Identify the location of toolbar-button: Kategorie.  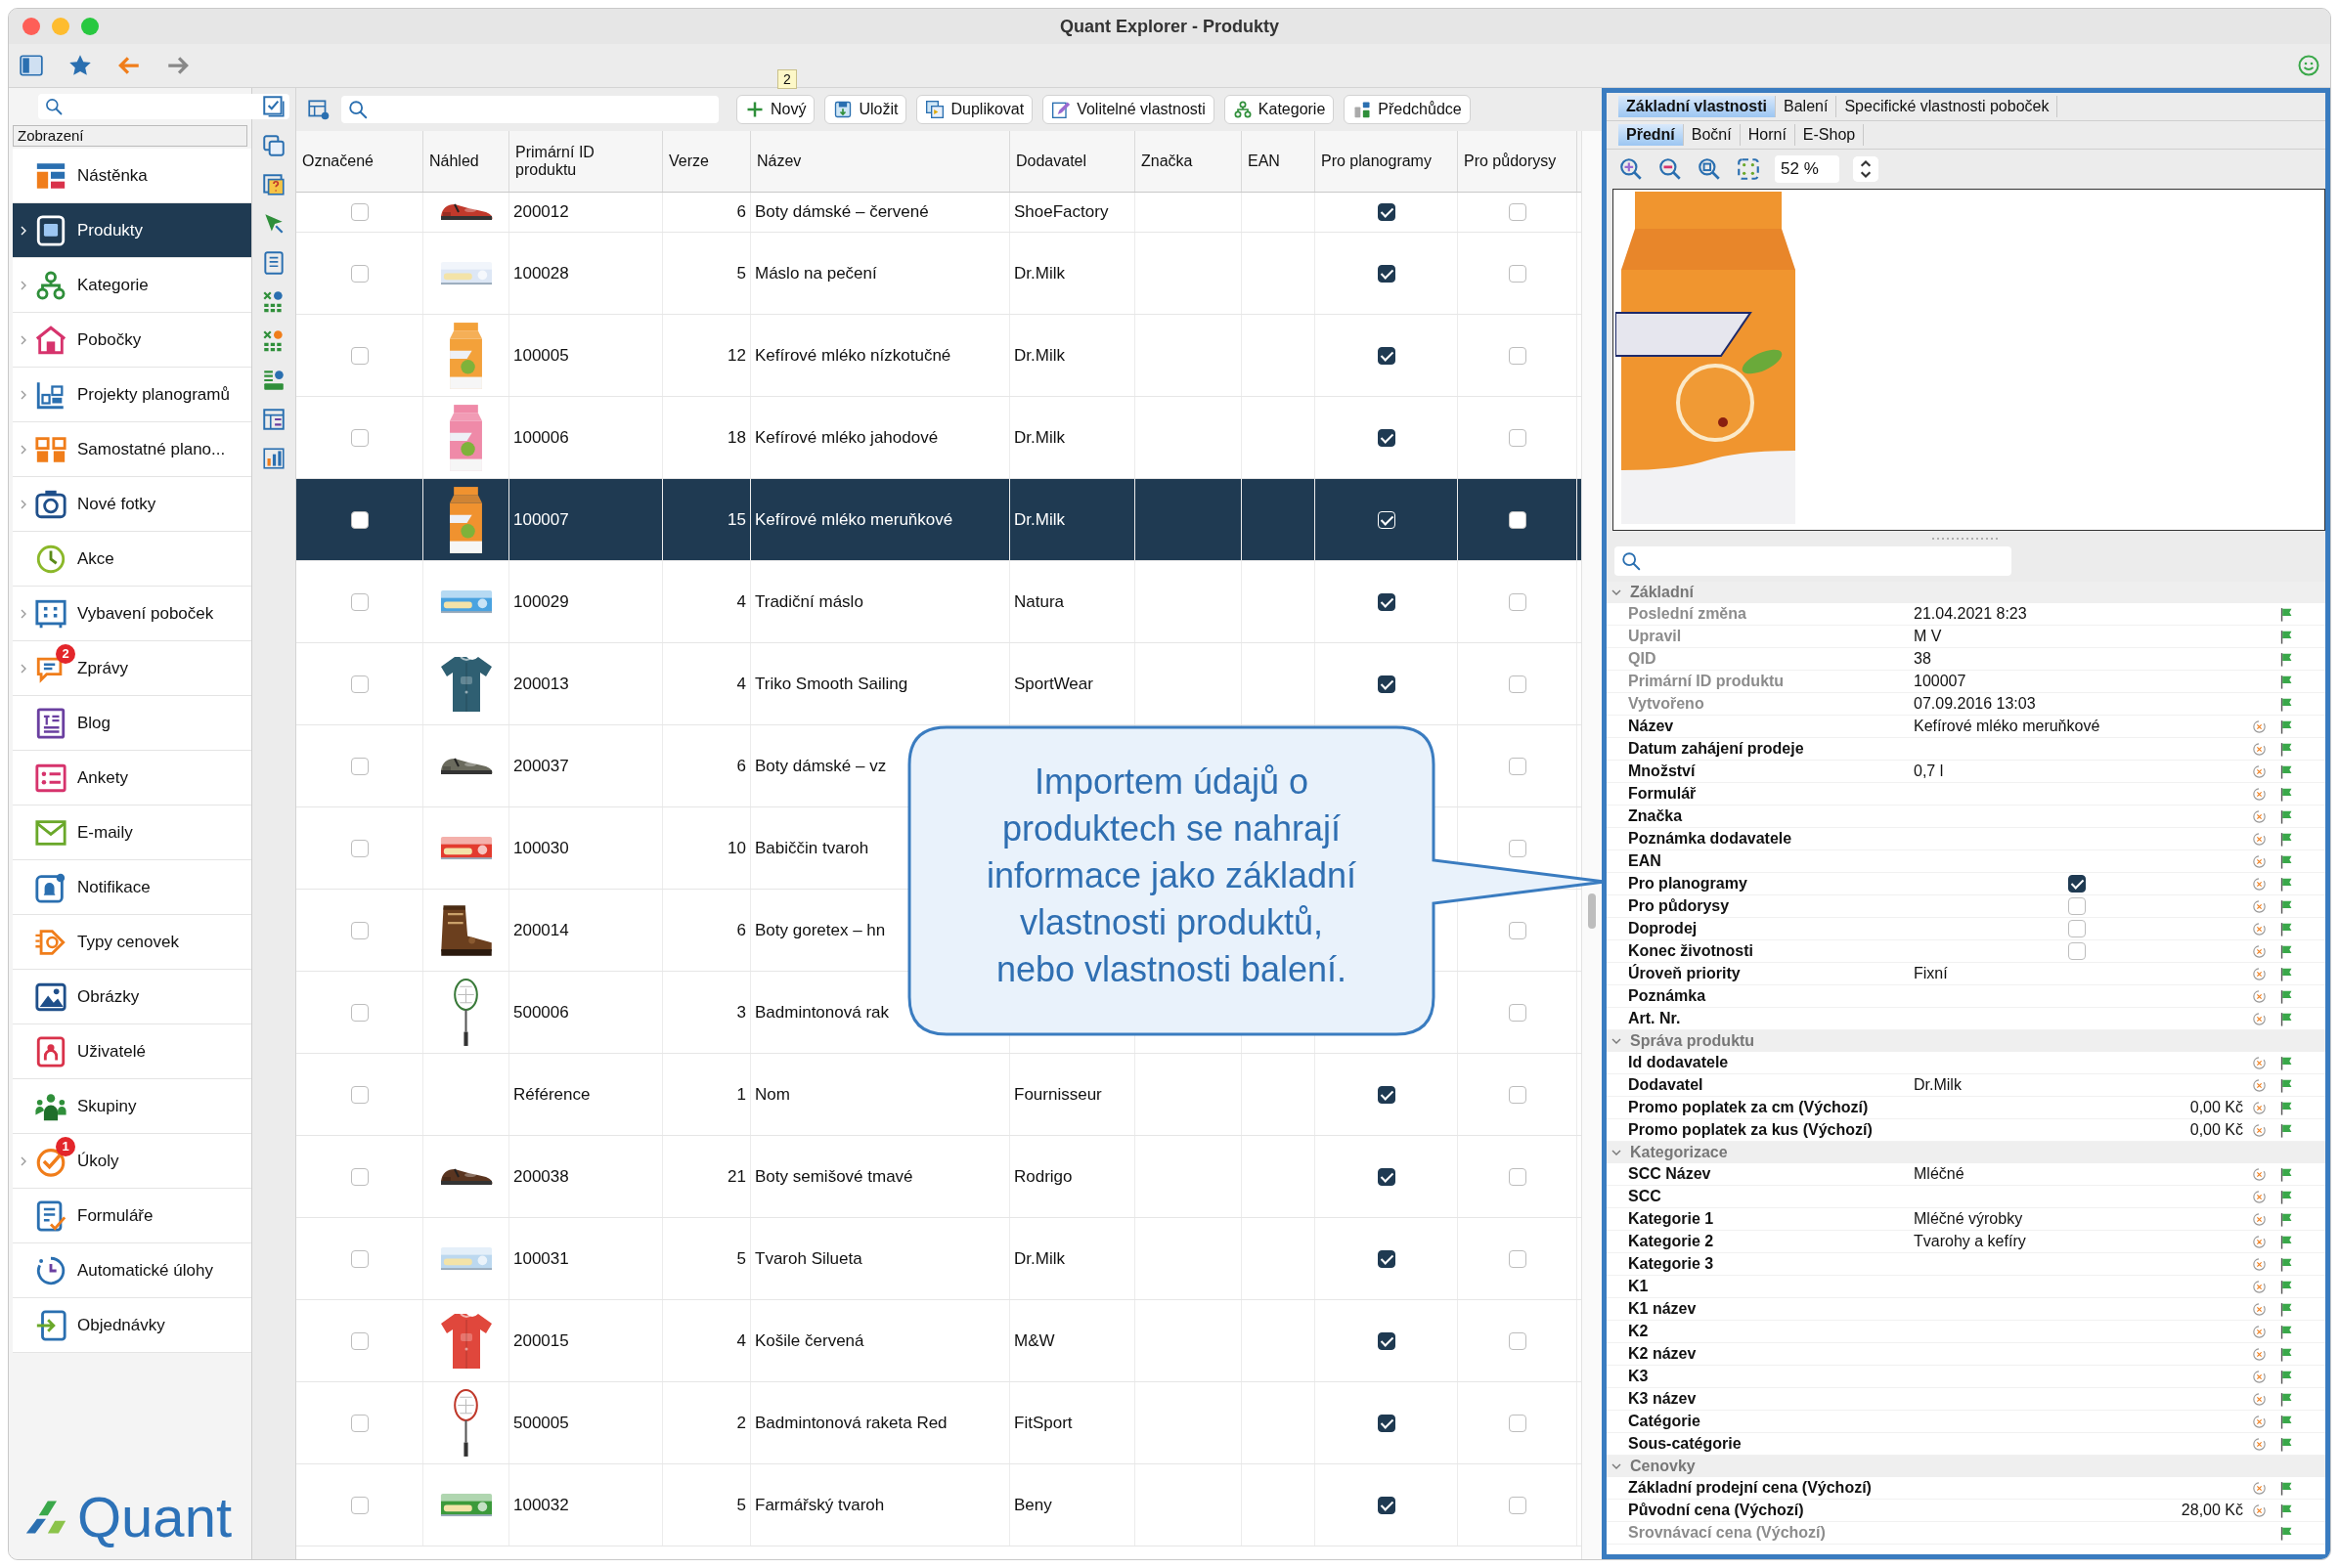
(1279, 109).